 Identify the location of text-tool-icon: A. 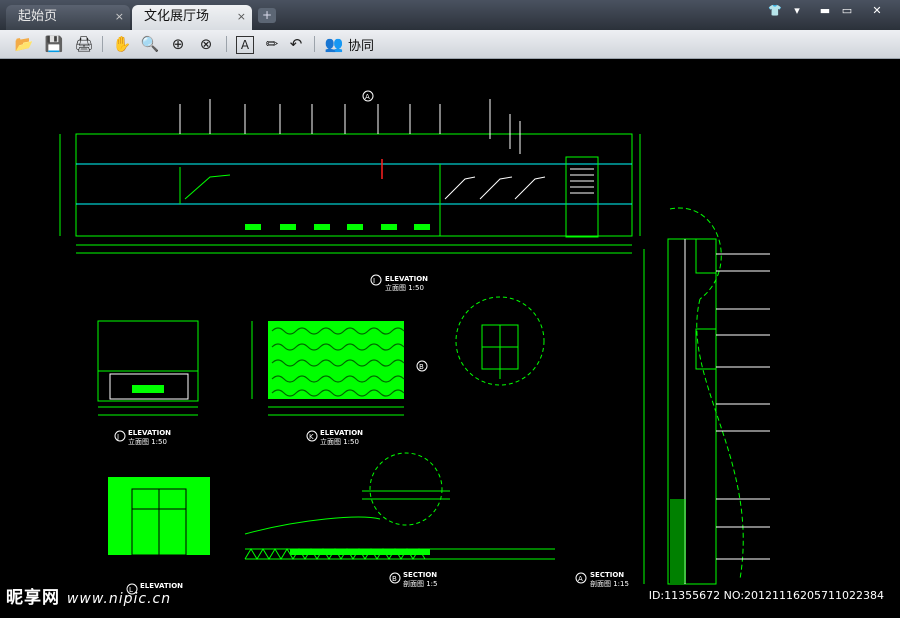
(245, 45).